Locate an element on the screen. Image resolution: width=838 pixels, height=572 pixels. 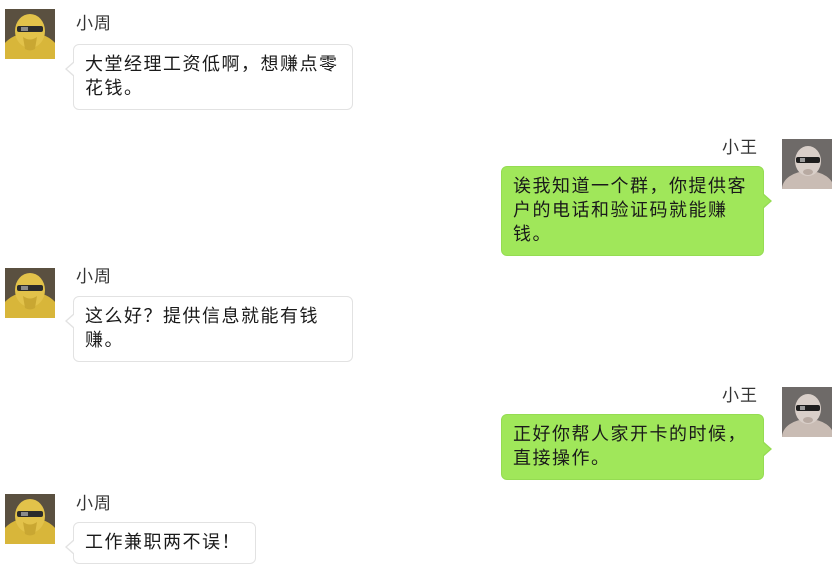
message-bubble: 工作兼职两不误！ is located at coordinates (160, 543).